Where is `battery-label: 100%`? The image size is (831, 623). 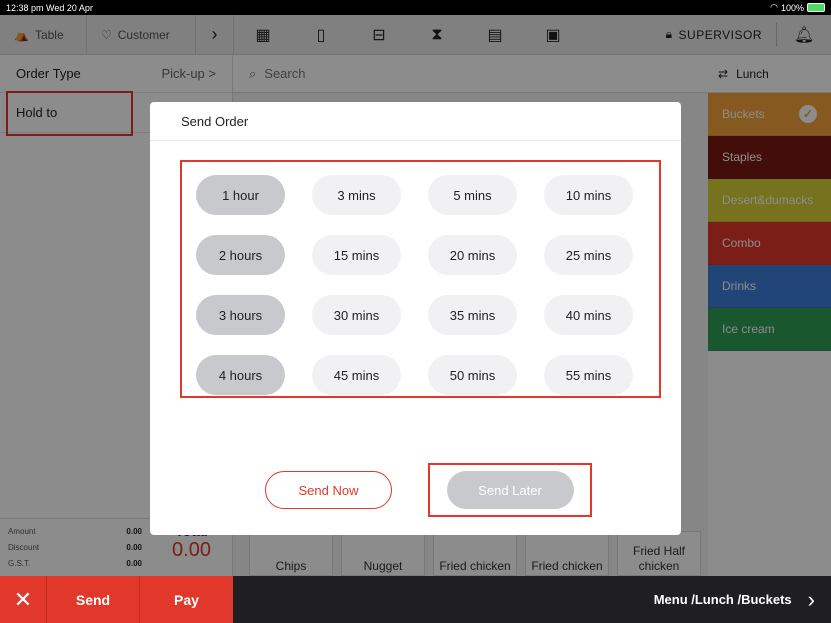
battery-label: 100% is located at coordinates (792, 7).